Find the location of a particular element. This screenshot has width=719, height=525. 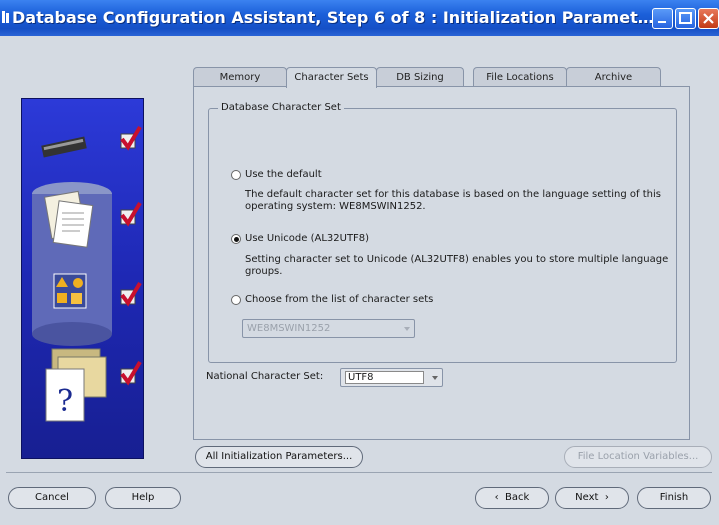

national-character-set-select: UTF8 is located at coordinates (391, 377).